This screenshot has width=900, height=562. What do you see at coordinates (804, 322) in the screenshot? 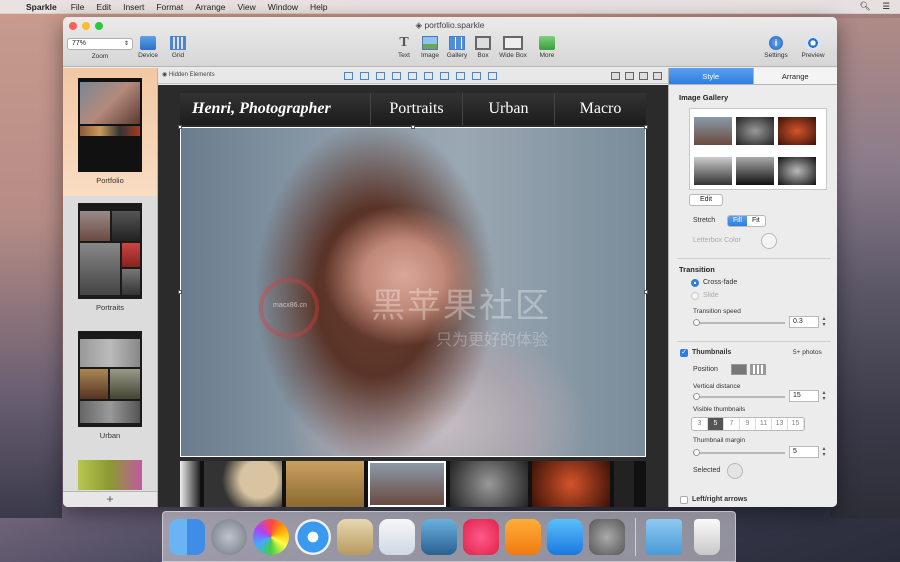
I see `transition-speed-input: 0.3` at bounding box center [804, 322].